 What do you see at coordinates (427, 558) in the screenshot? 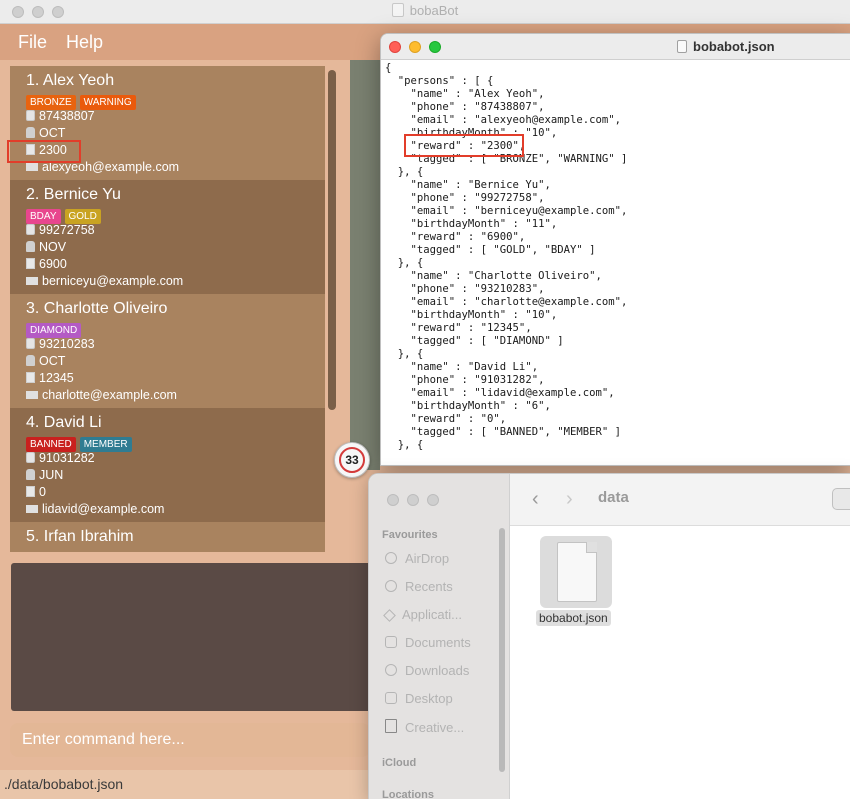
I see `sidebar-item-label: AirDrop` at bounding box center [427, 558].